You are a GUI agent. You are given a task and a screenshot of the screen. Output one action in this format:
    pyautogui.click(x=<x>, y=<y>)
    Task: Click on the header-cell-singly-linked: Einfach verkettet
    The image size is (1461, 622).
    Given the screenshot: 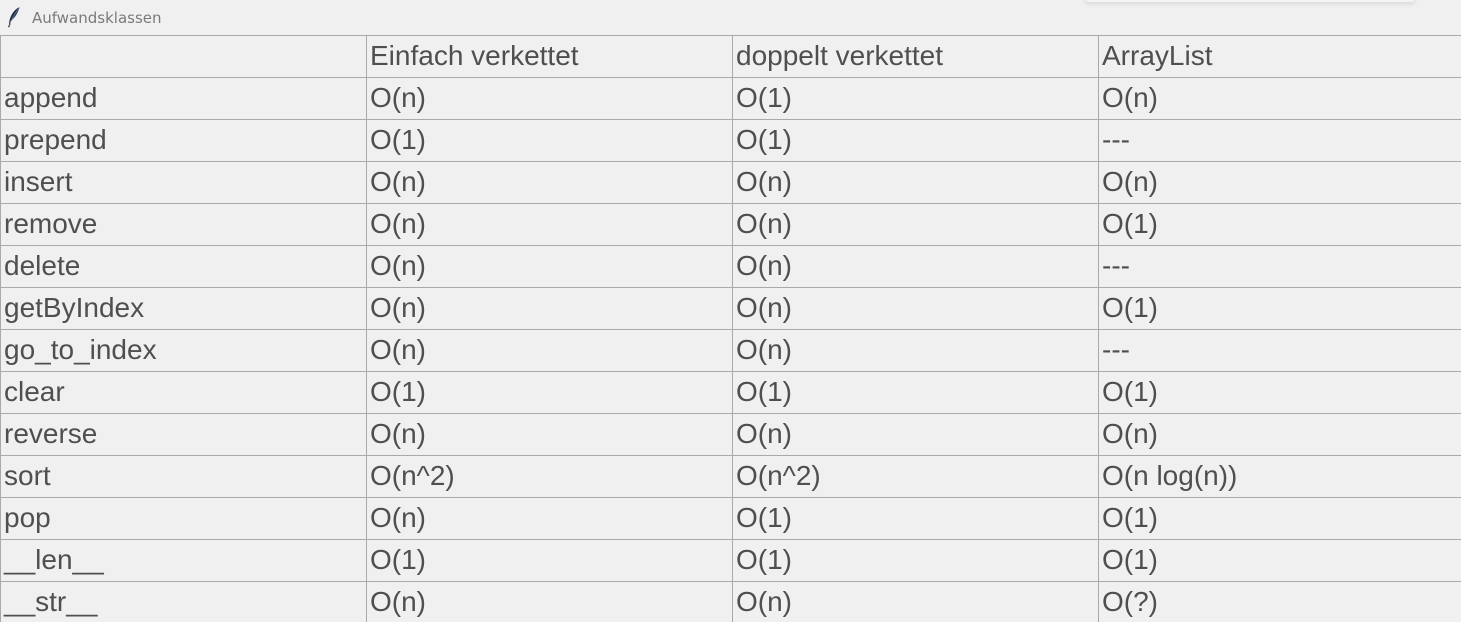 What is the action you would take?
    pyautogui.click(x=549, y=56)
    